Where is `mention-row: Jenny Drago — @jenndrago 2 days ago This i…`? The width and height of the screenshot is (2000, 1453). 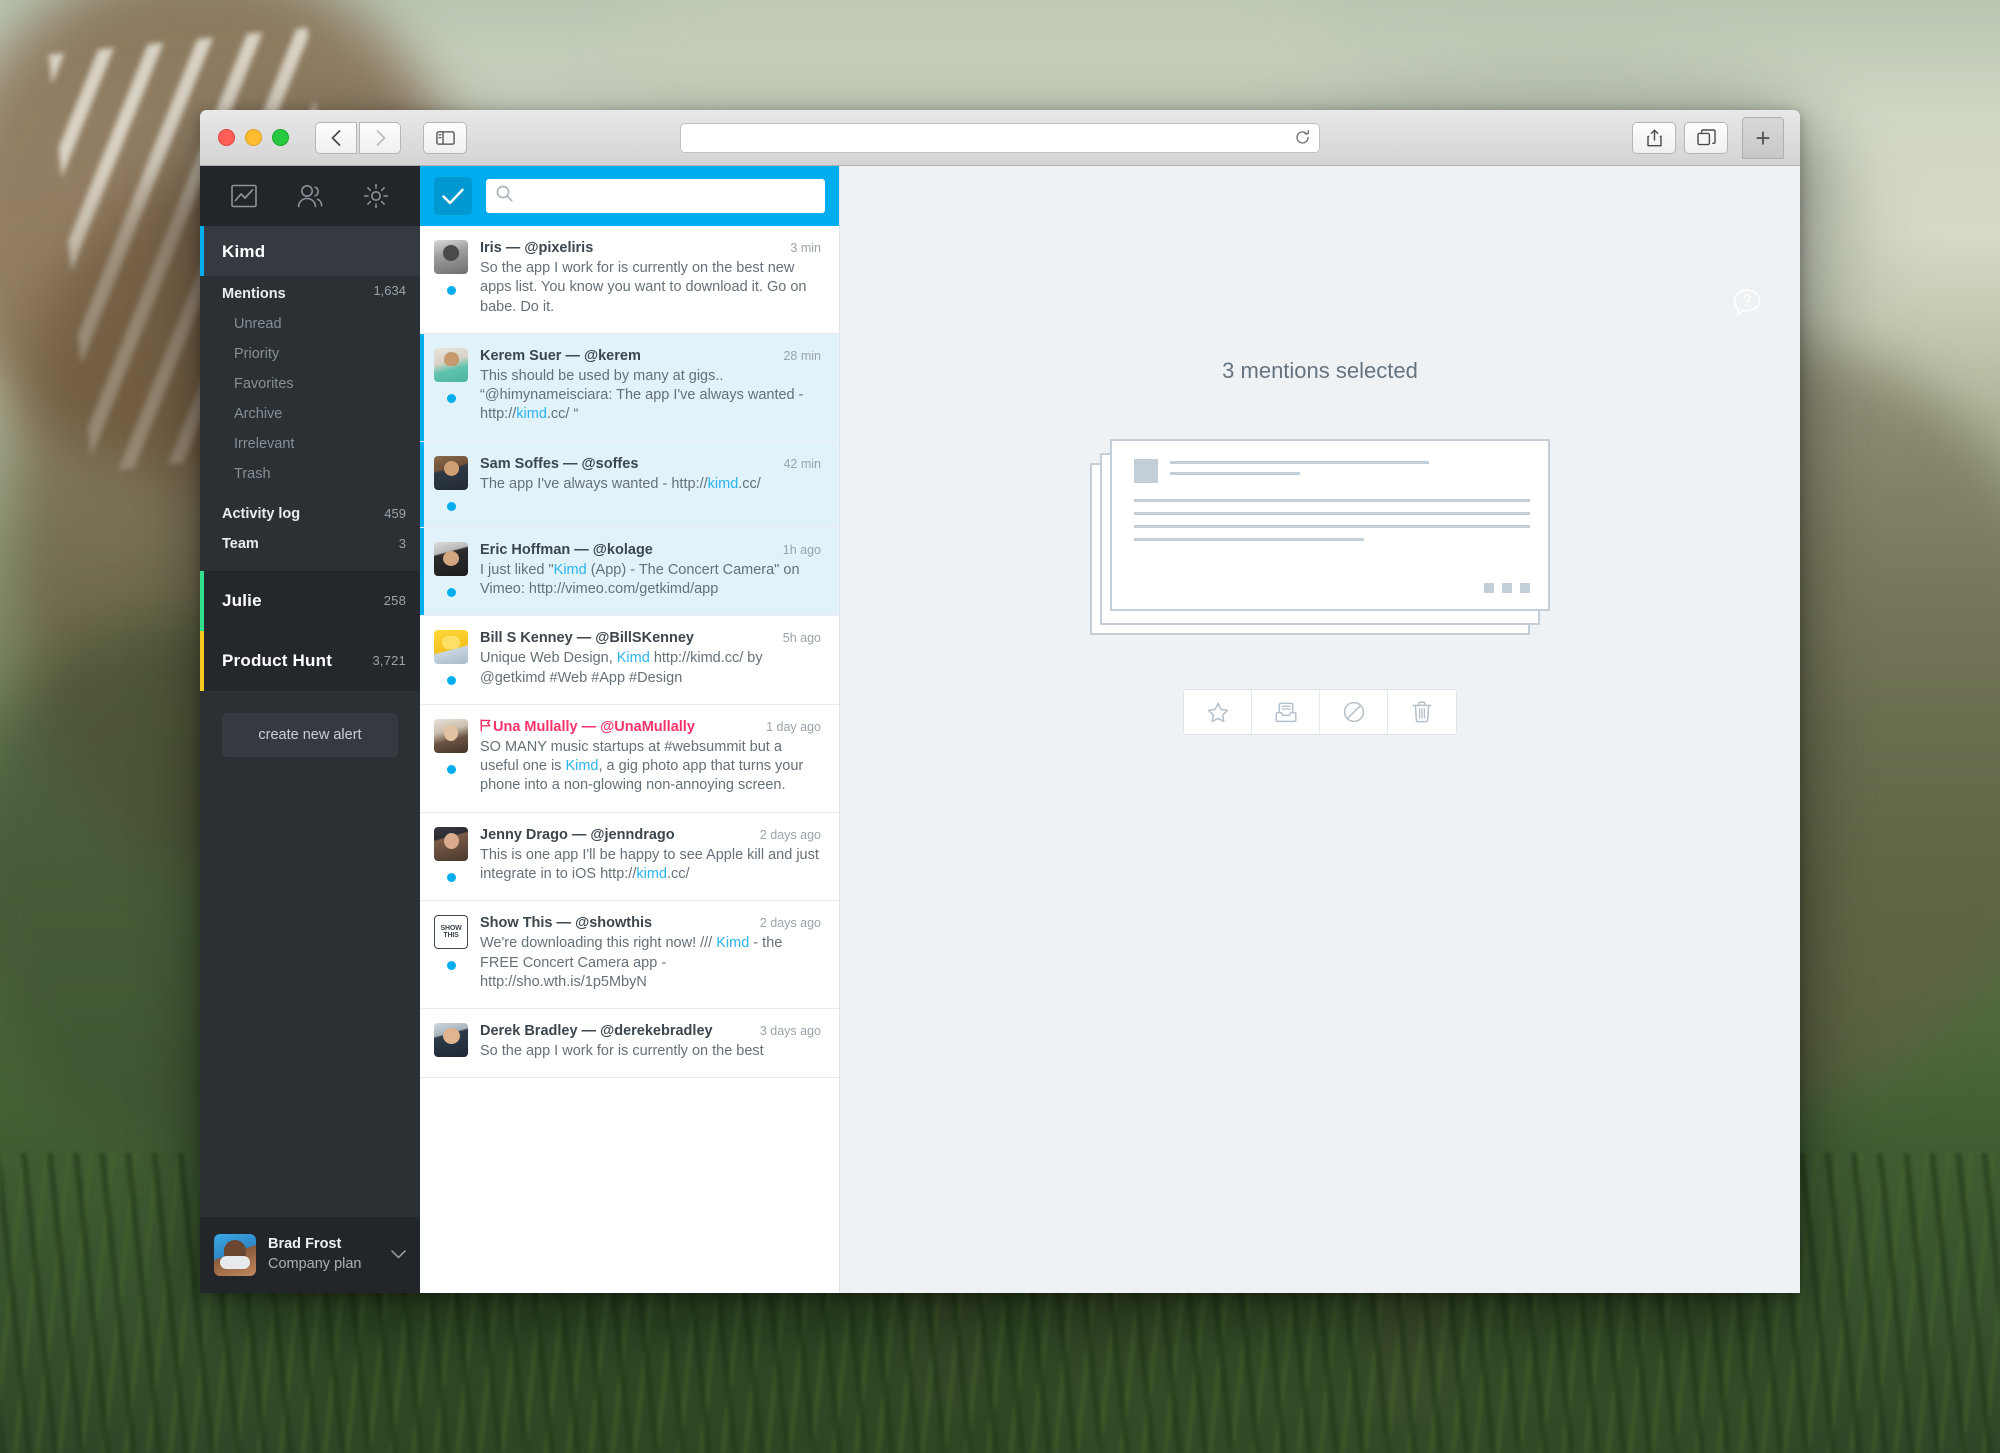
mention-row: Jenny Drago — @jenndrago 2 days ago This i… is located at coordinates (629, 857).